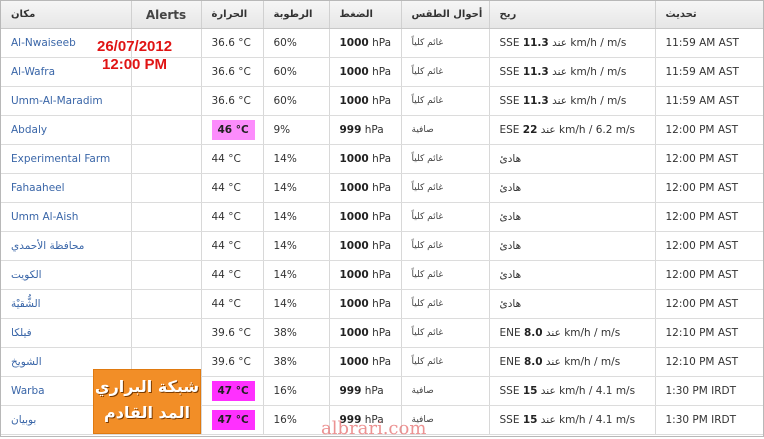  I want to click on updated-cell: 12:00 PM AST, so click(709, 246).